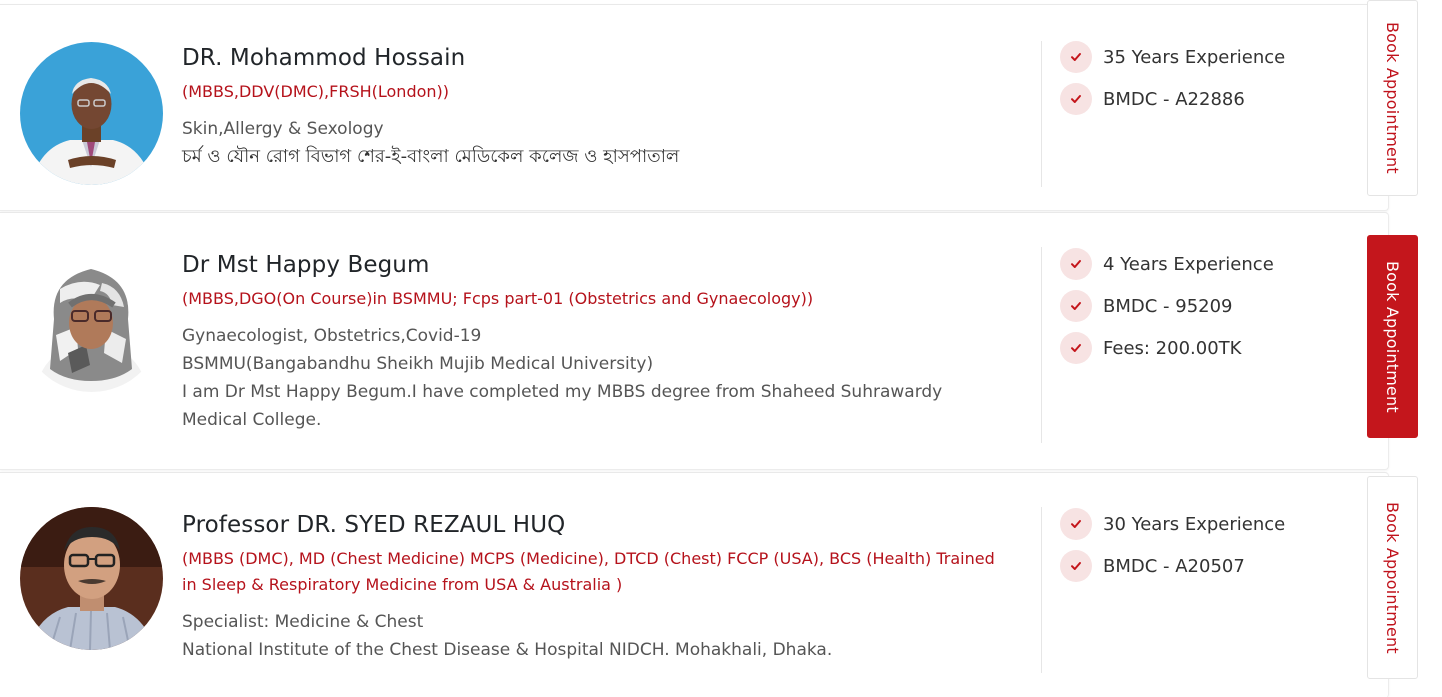  I want to click on stat-bmdc: BMDC - 95209, so click(1205, 306).